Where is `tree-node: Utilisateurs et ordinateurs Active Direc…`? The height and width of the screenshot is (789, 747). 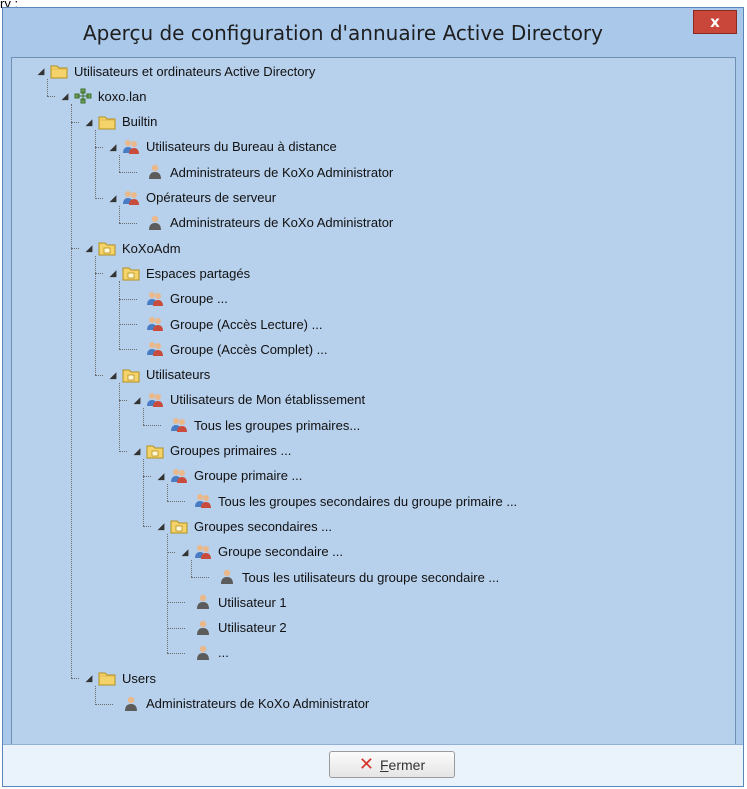 tree-node: Utilisateurs et ordinateurs Active Direc… is located at coordinates (175, 71).